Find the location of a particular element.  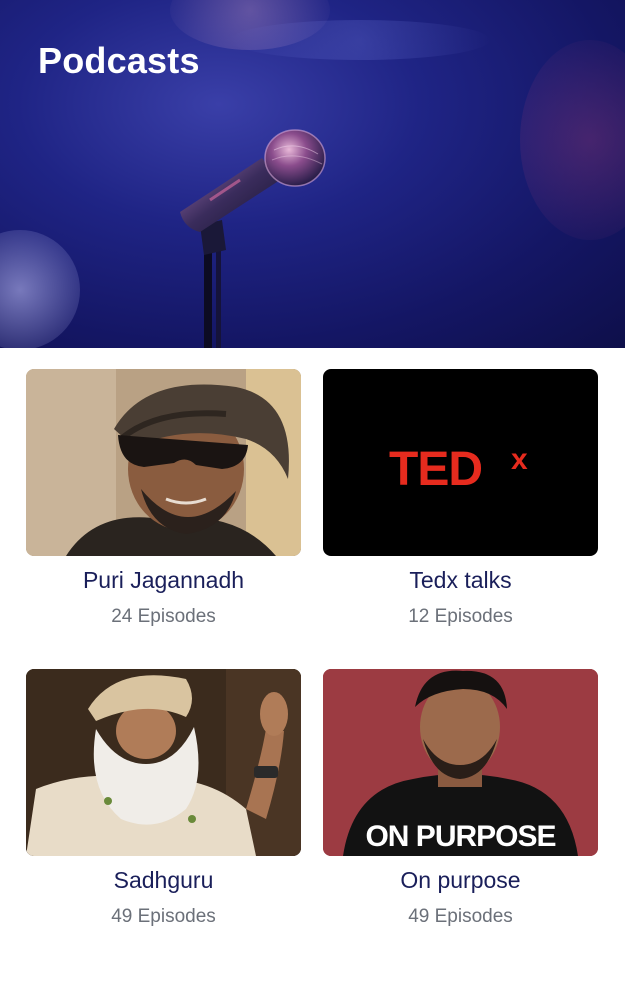

episode-count: 12 Episodes is located at coordinates (460, 616).